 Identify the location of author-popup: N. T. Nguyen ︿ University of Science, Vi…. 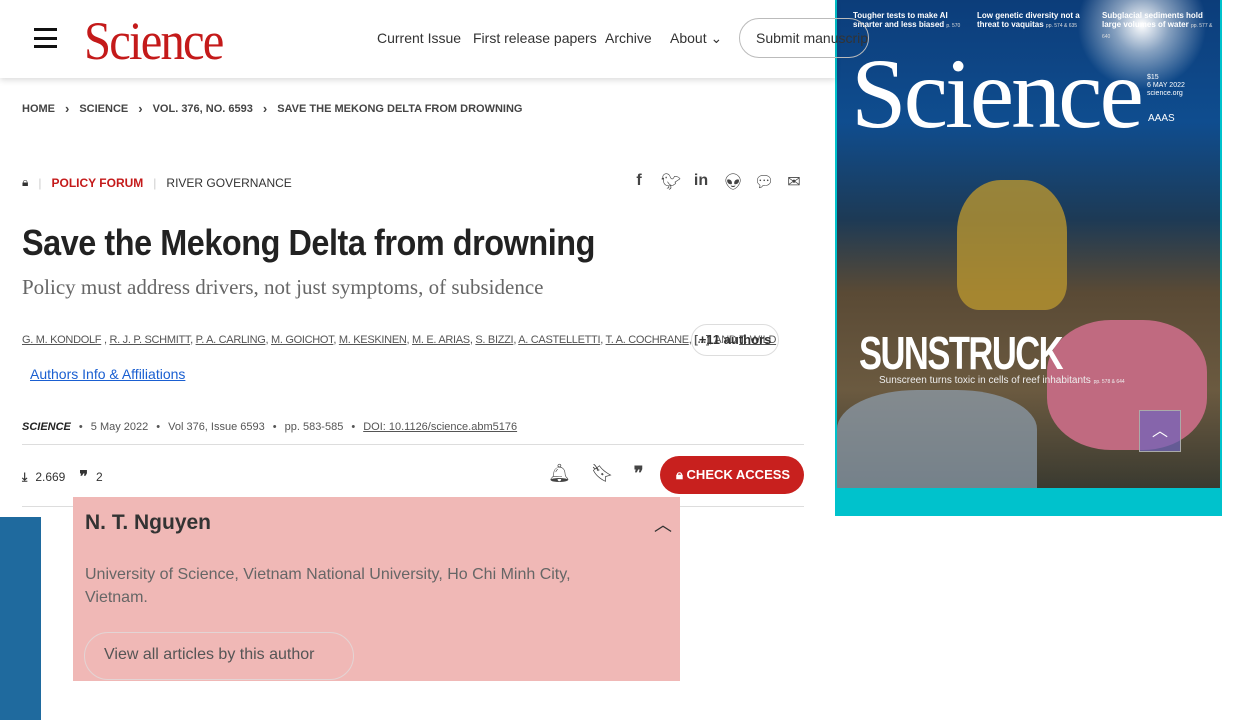
(376, 589).